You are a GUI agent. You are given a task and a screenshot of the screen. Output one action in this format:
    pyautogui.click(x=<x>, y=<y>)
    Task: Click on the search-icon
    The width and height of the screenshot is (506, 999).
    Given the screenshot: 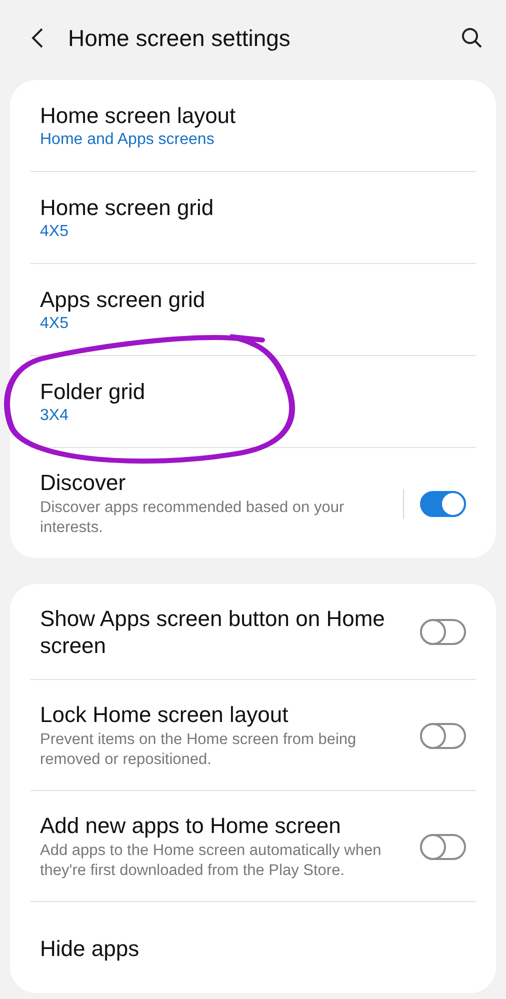 What is the action you would take?
    pyautogui.click(x=472, y=38)
    